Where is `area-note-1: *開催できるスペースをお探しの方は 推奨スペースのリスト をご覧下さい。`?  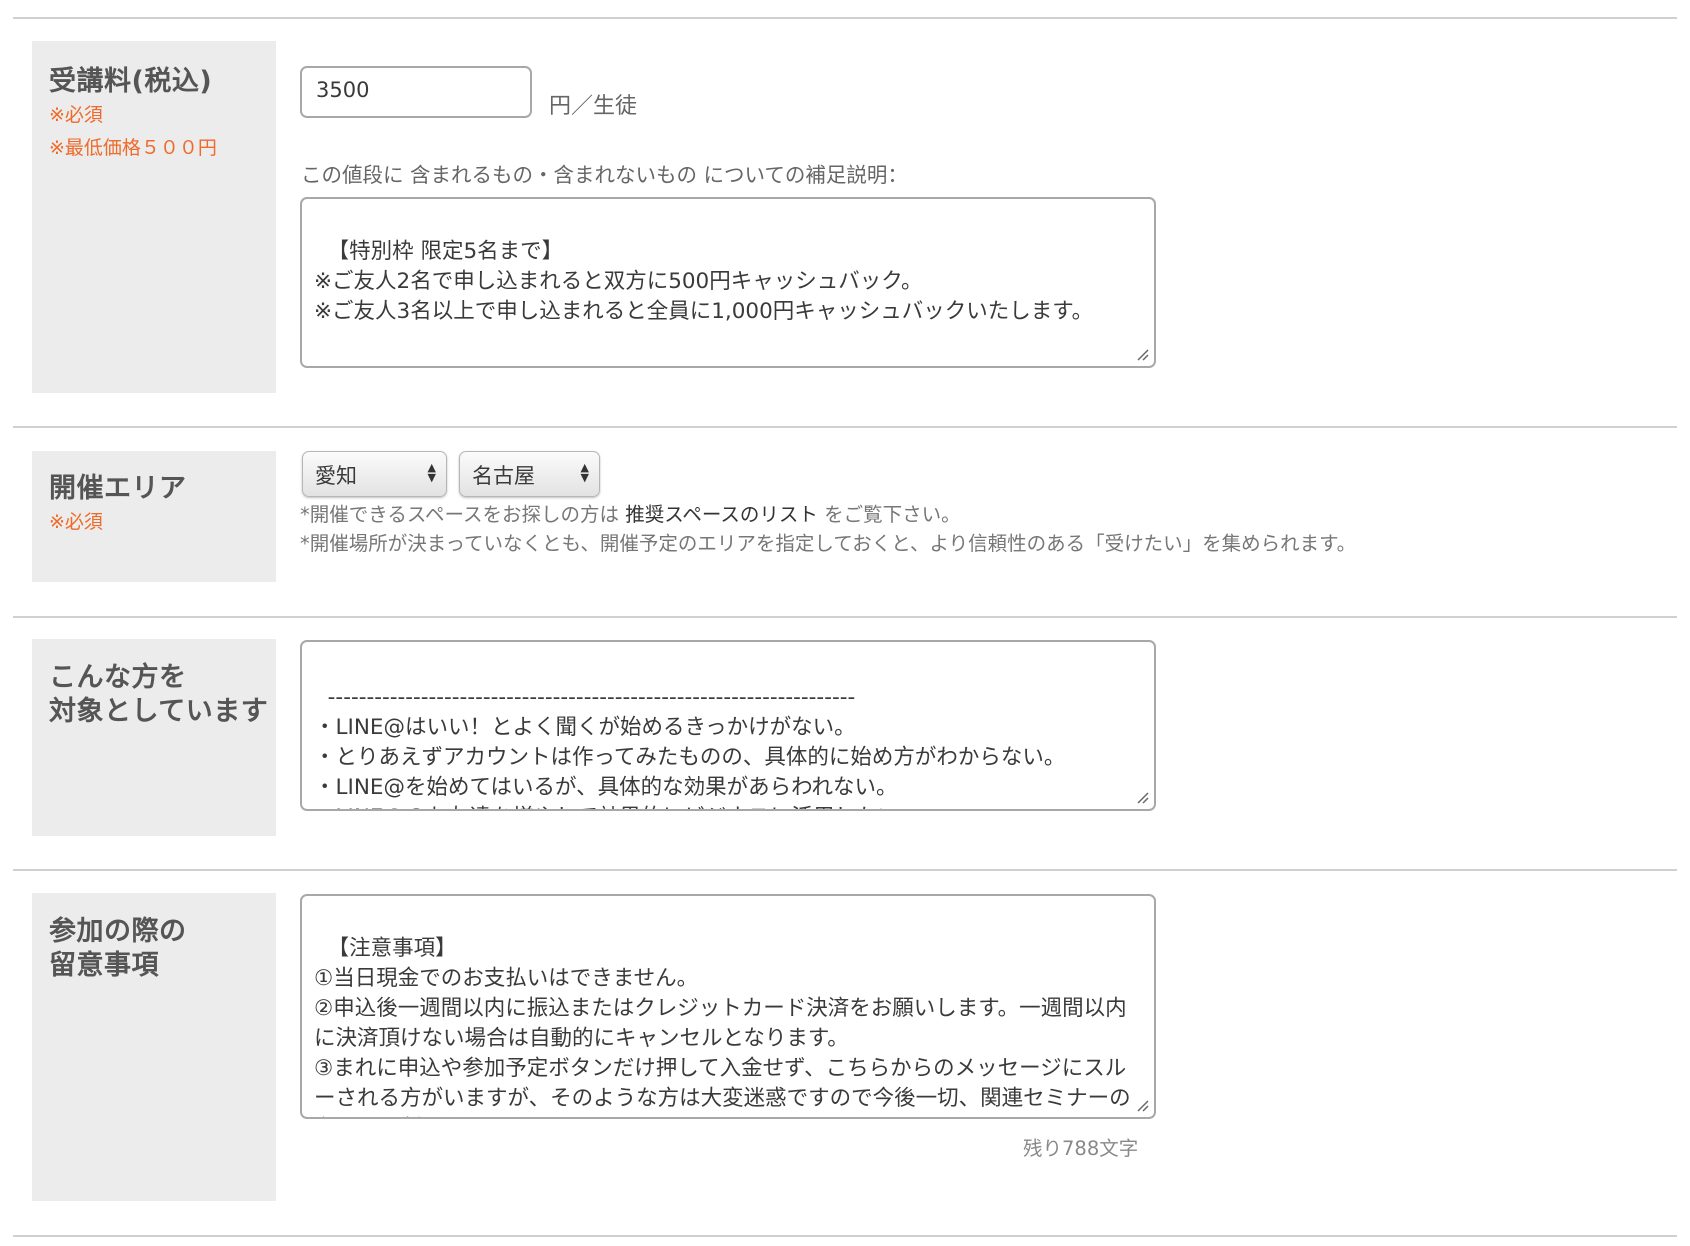
area-note-1: *開催できるスペースをお探しの方は 推奨スペースのリスト をご覧下さい。 is located at coordinates (630, 514).